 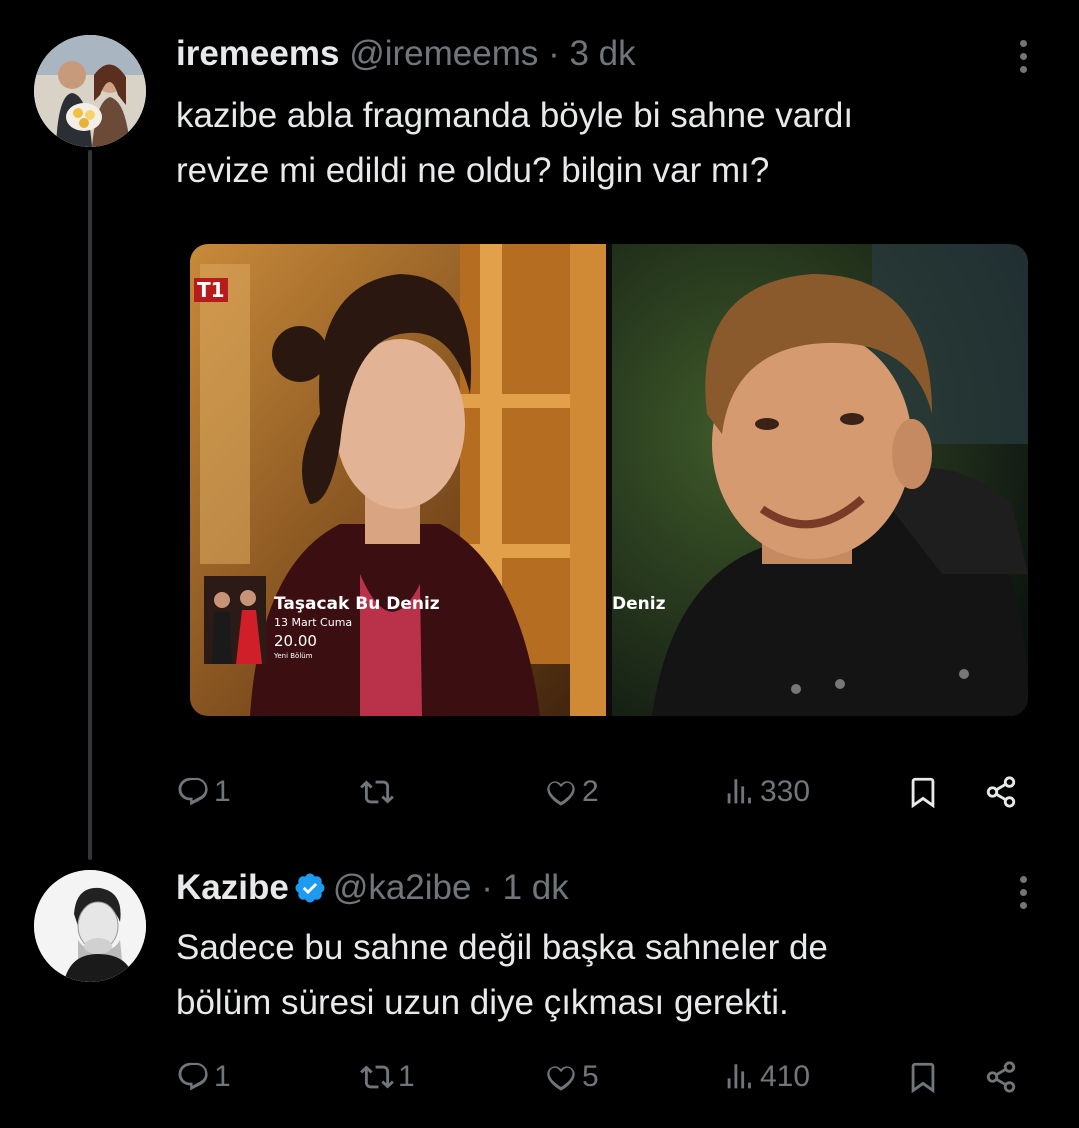 I want to click on tweet2-share-button, so click(x=1001, y=1077).